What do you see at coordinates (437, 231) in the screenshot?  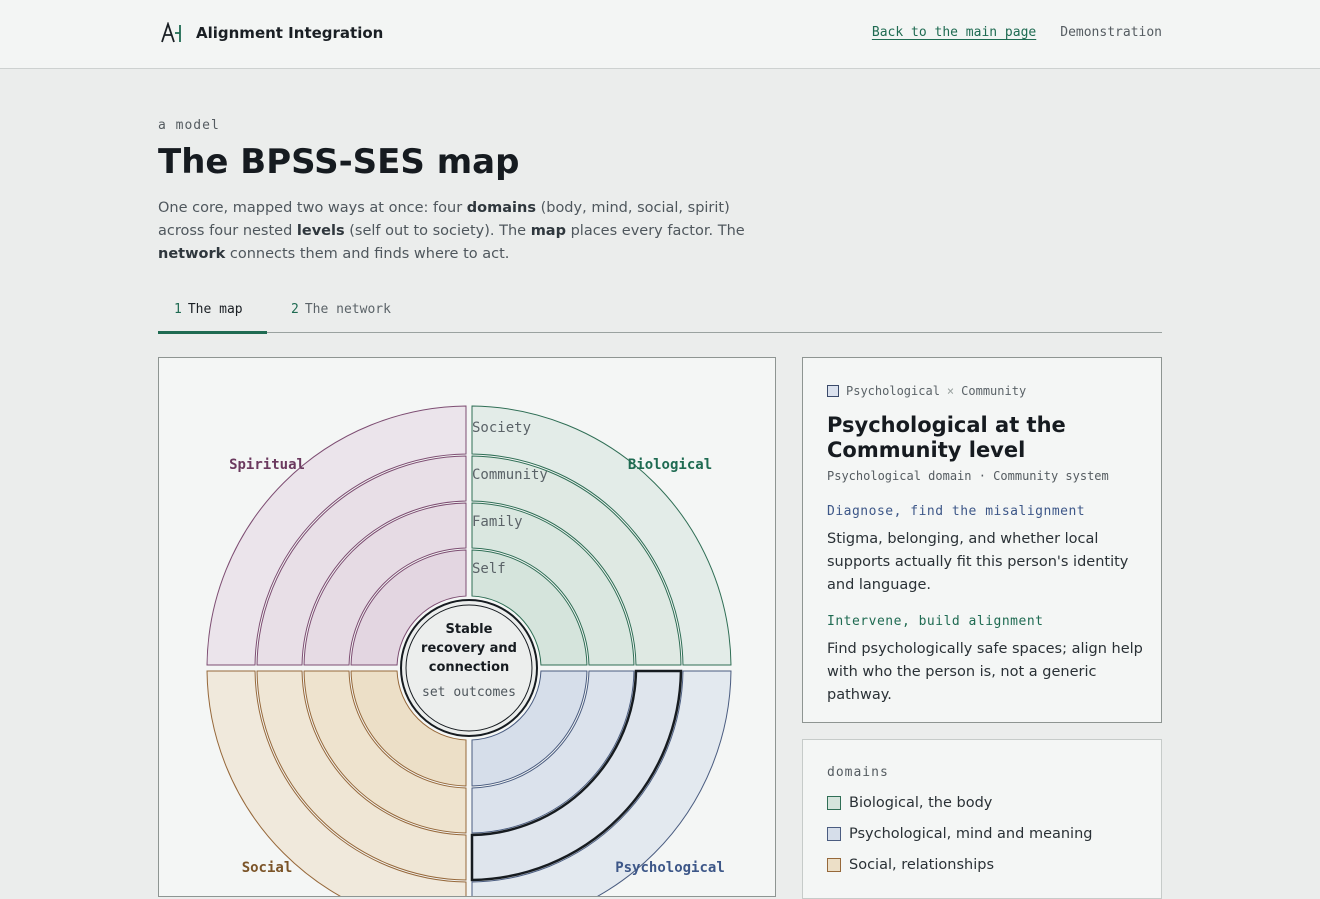 I see `lead-text-3: (self out to society). The` at bounding box center [437, 231].